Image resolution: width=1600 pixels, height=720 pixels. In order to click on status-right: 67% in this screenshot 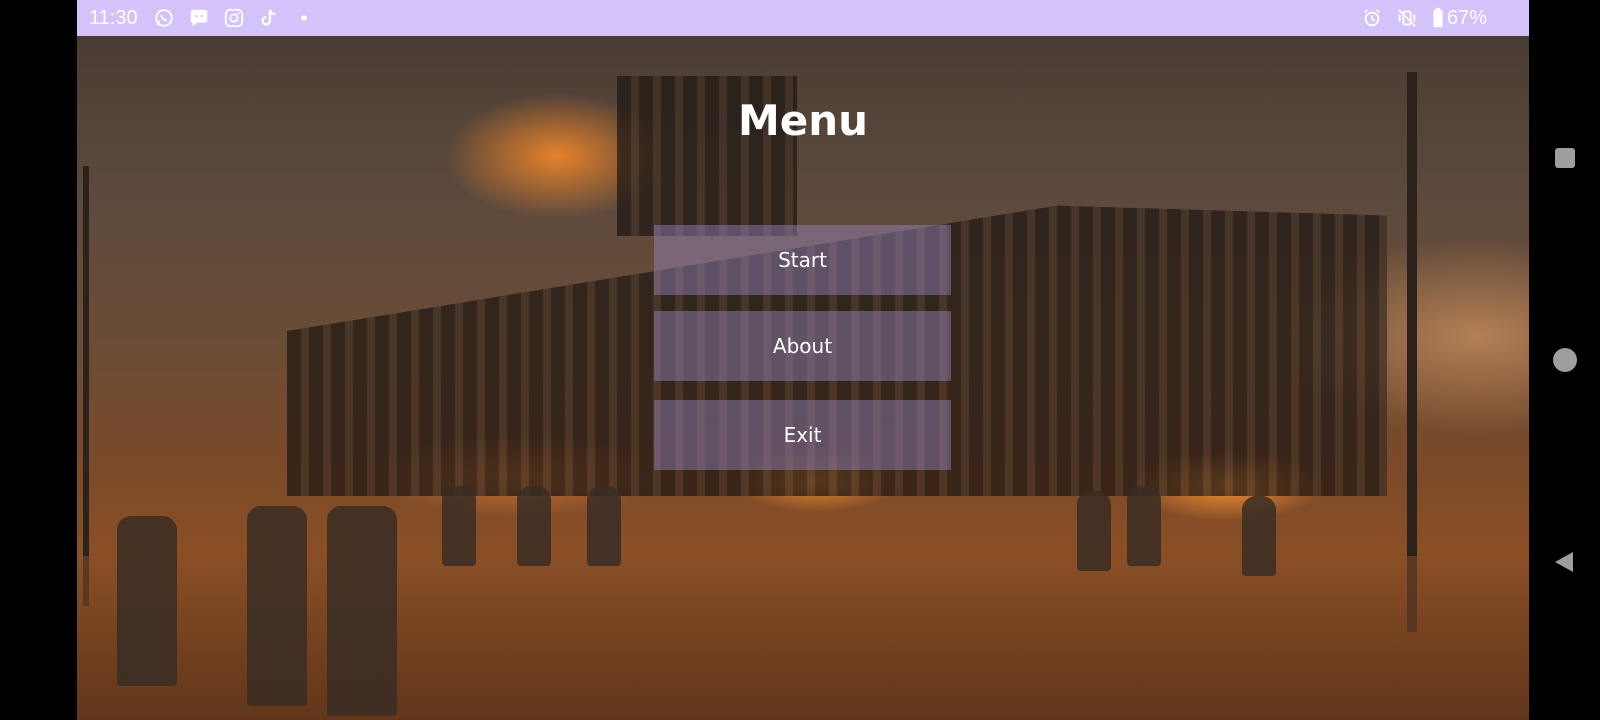, I will do `click(1445, 18)`.